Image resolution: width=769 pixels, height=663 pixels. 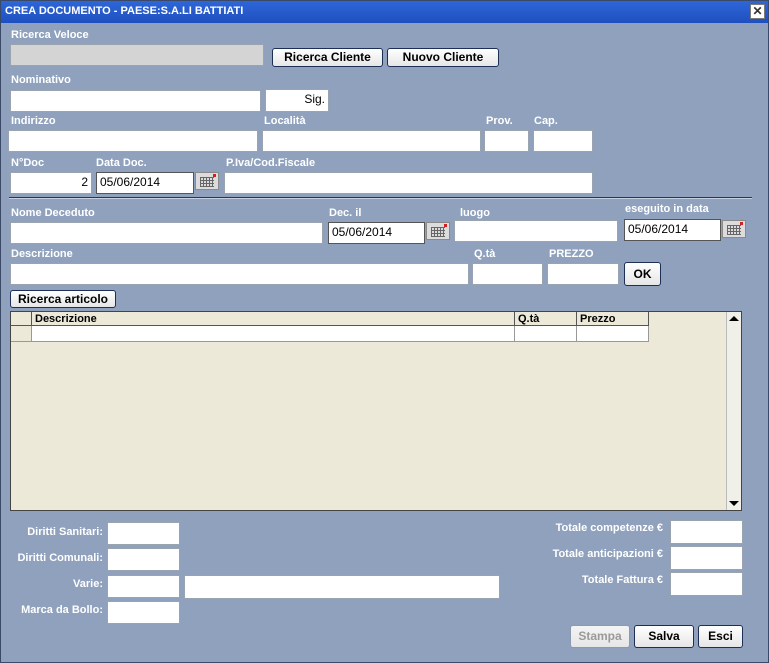 I want to click on luogo-label: luogo, so click(x=475, y=213).